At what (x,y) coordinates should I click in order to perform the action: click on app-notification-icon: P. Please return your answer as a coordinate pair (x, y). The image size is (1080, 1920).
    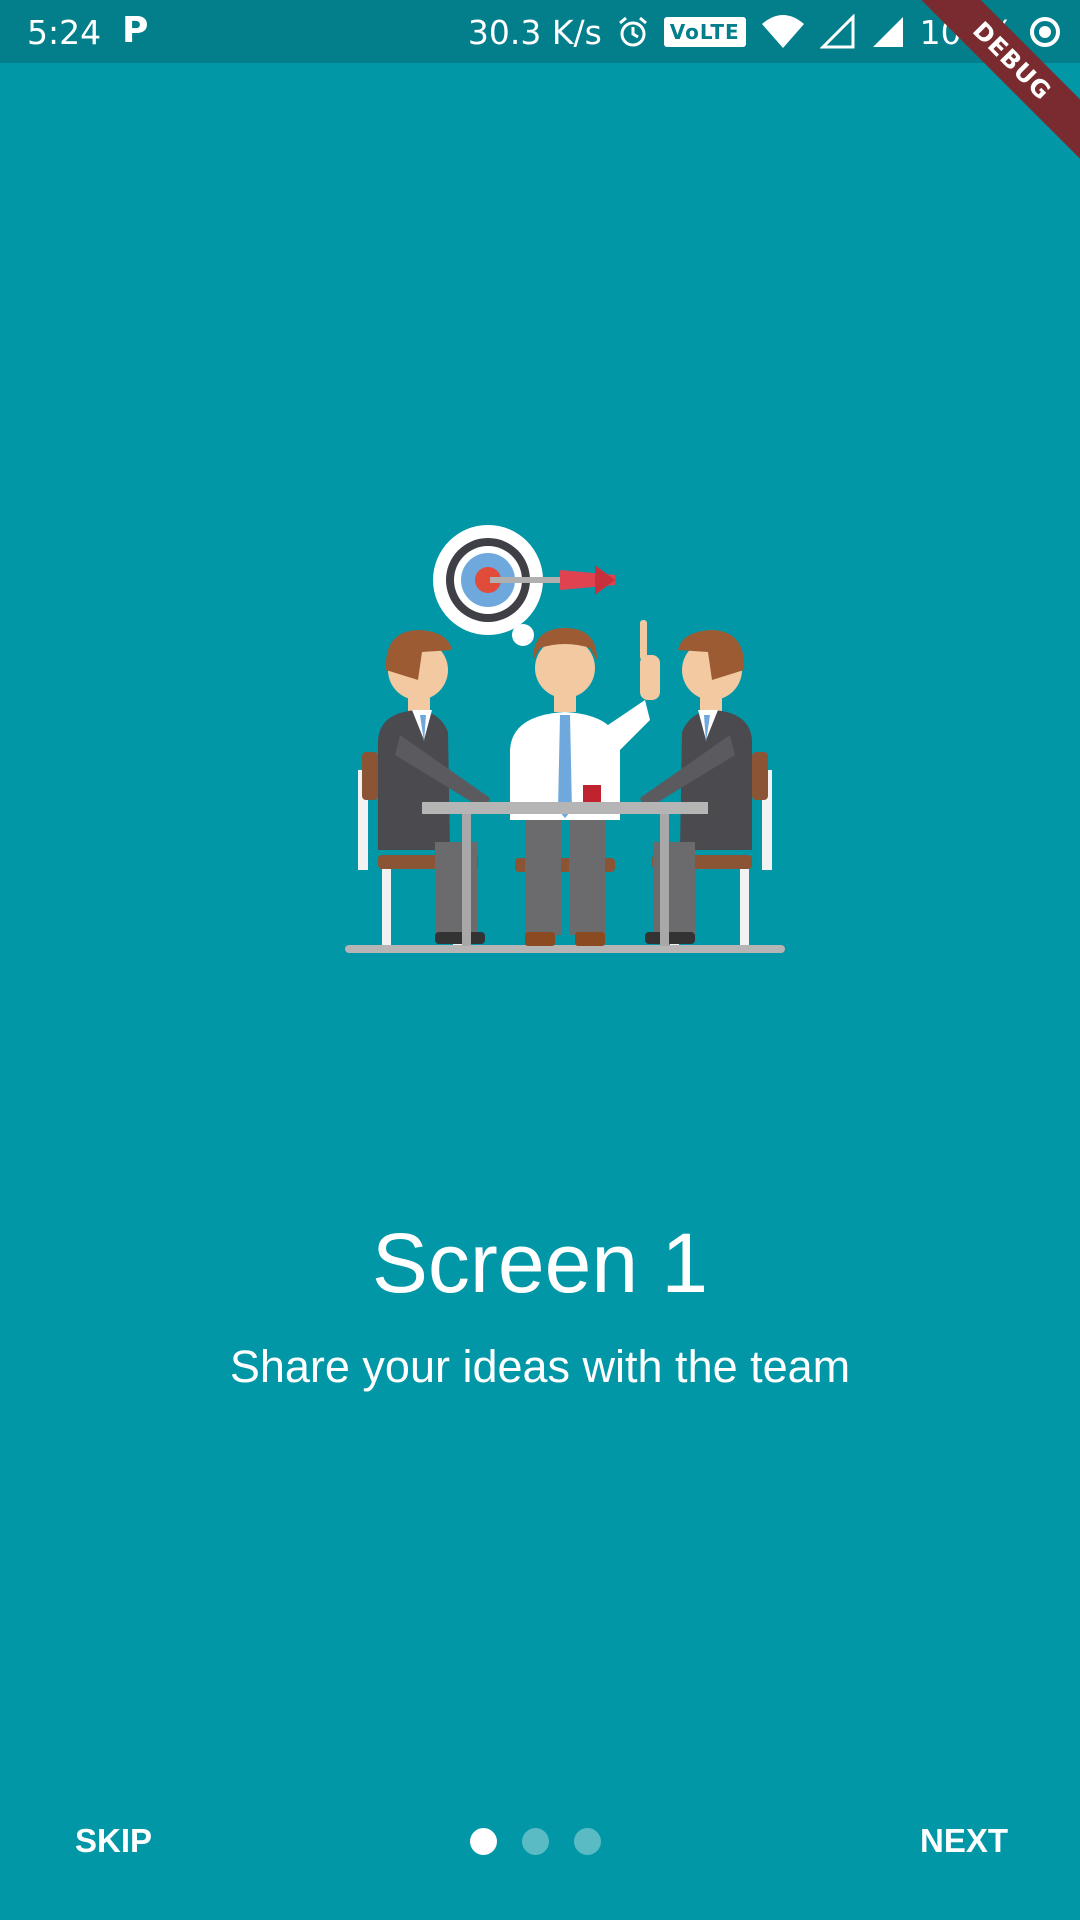
    Looking at the image, I should click on (135, 30).